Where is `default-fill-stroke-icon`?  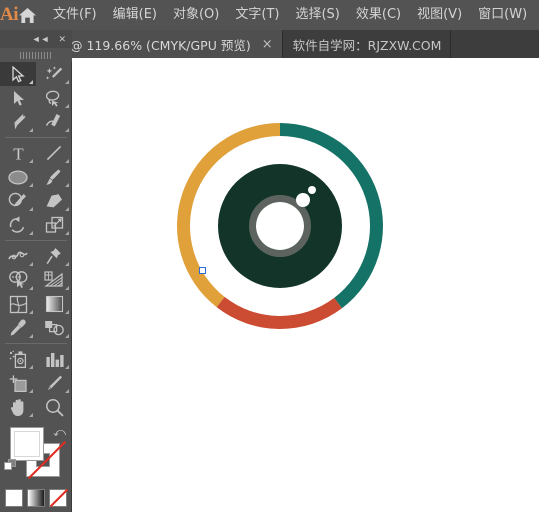
default-fill-stroke-icon is located at coordinates (10, 465).